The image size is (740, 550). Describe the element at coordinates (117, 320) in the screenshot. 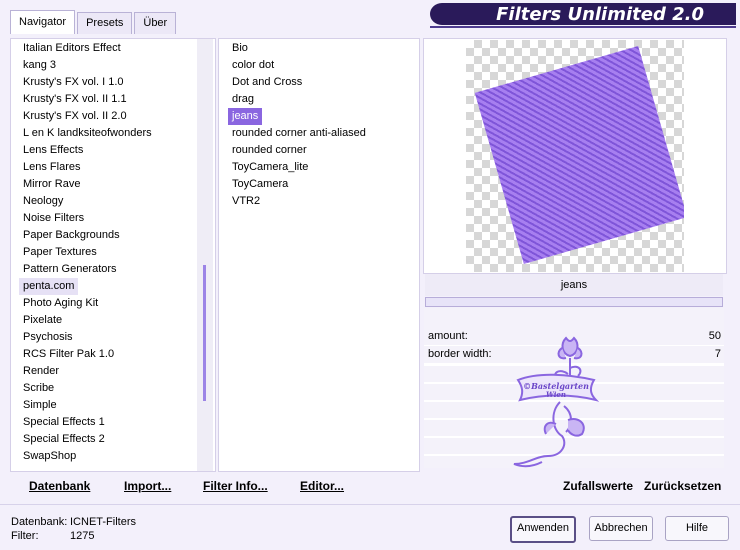

I see `category-item: Pixelate` at that location.